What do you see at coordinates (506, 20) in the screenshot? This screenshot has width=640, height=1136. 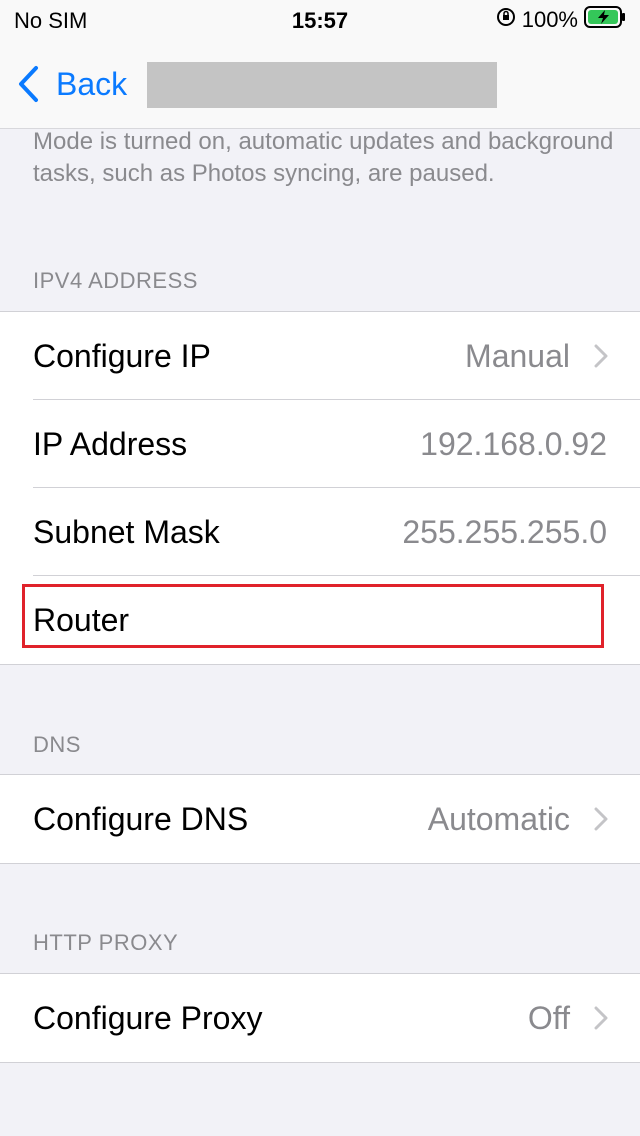 I see `orientation-lock-icon` at bounding box center [506, 20].